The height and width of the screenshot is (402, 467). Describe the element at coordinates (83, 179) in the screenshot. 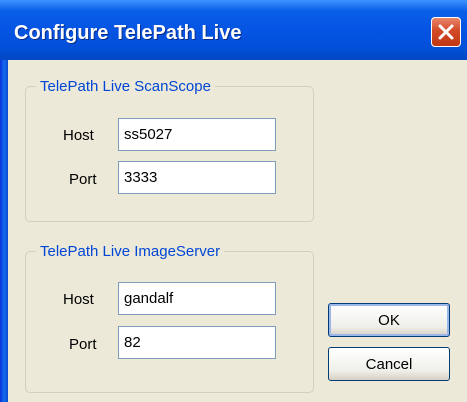

I see `scanscope-port-label: Port` at that location.